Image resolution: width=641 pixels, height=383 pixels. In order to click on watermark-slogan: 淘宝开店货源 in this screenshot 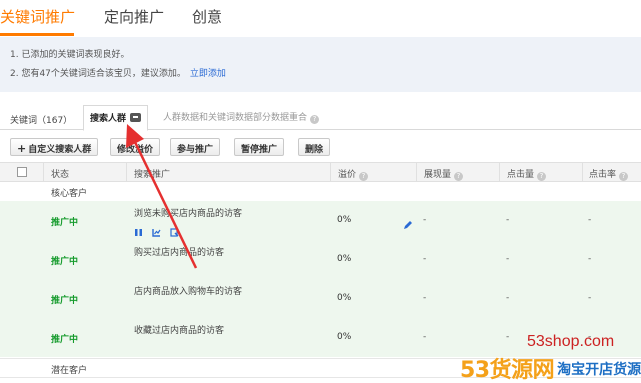, I will do `click(599, 370)`.